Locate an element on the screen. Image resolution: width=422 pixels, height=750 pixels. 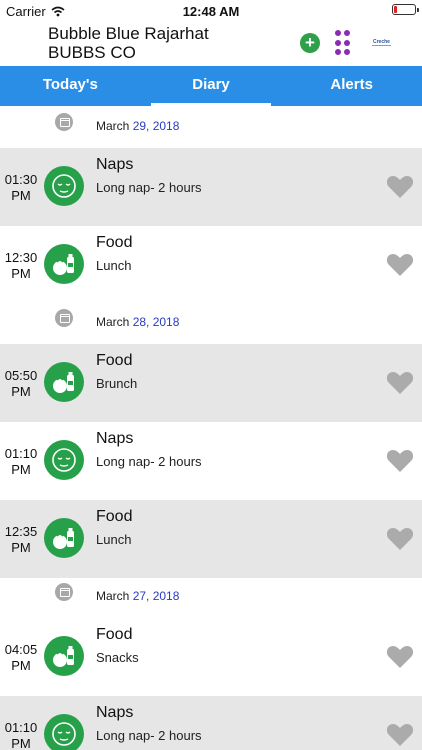
tab-bar: Today's Diary Alerts is located at coordinates (211, 86).